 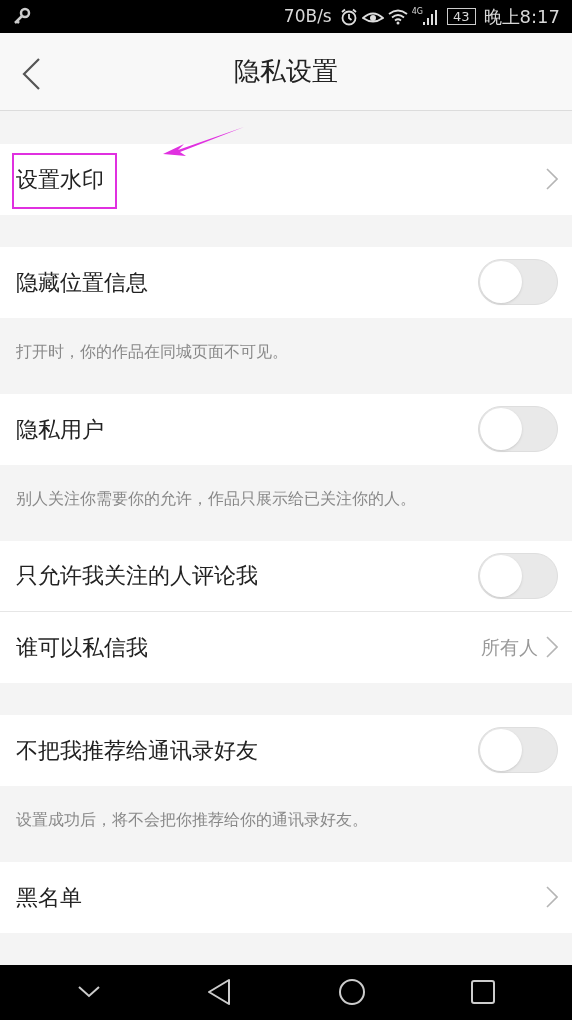 What do you see at coordinates (348, 16) in the screenshot?
I see `alarm-icon` at bounding box center [348, 16].